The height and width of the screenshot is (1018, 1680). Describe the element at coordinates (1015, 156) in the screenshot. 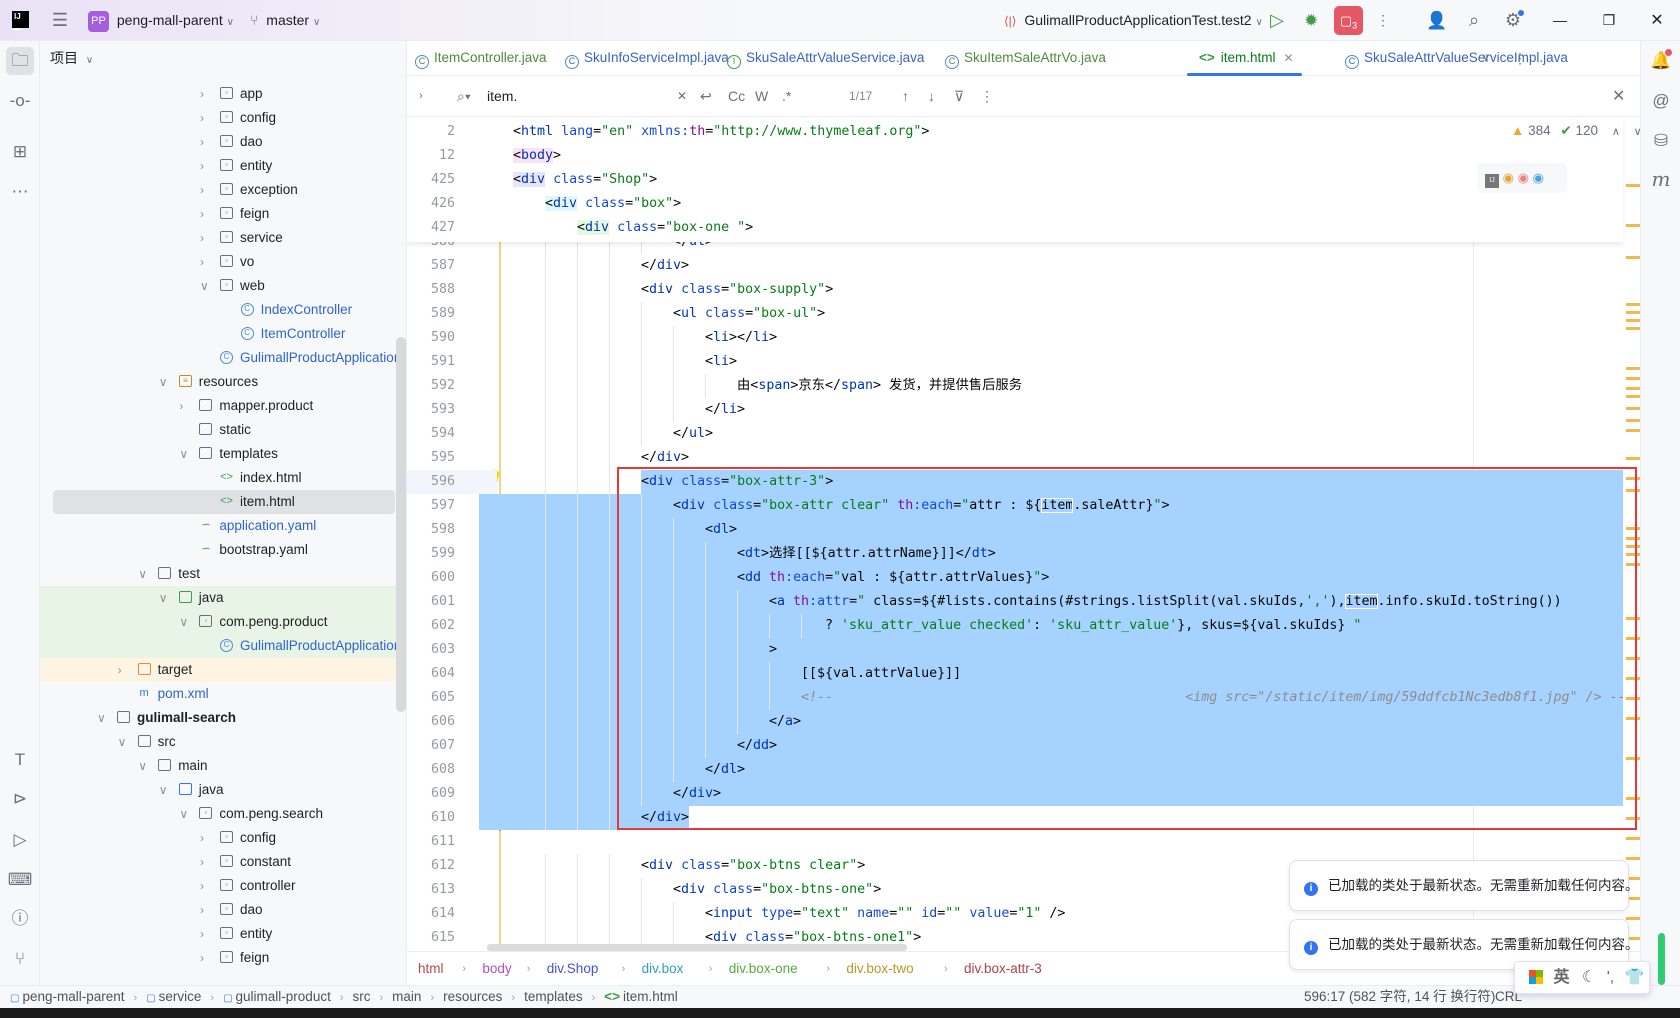

I see `code-line: 12 <body>` at that location.